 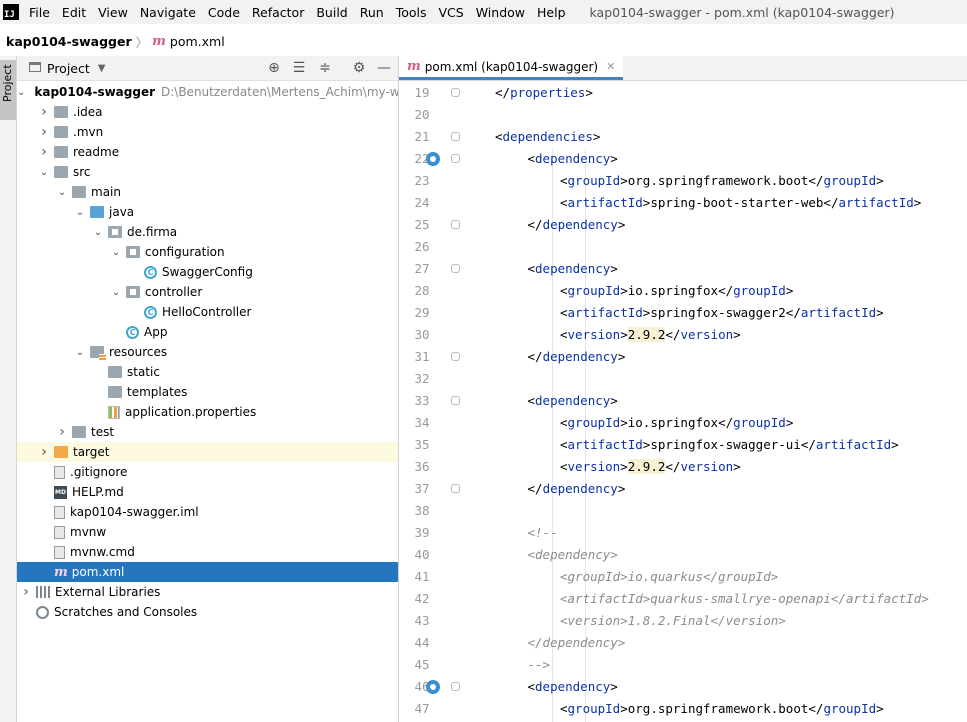 What do you see at coordinates (325, 68) in the screenshot?
I see `collapse-all-icon: ≑` at bounding box center [325, 68].